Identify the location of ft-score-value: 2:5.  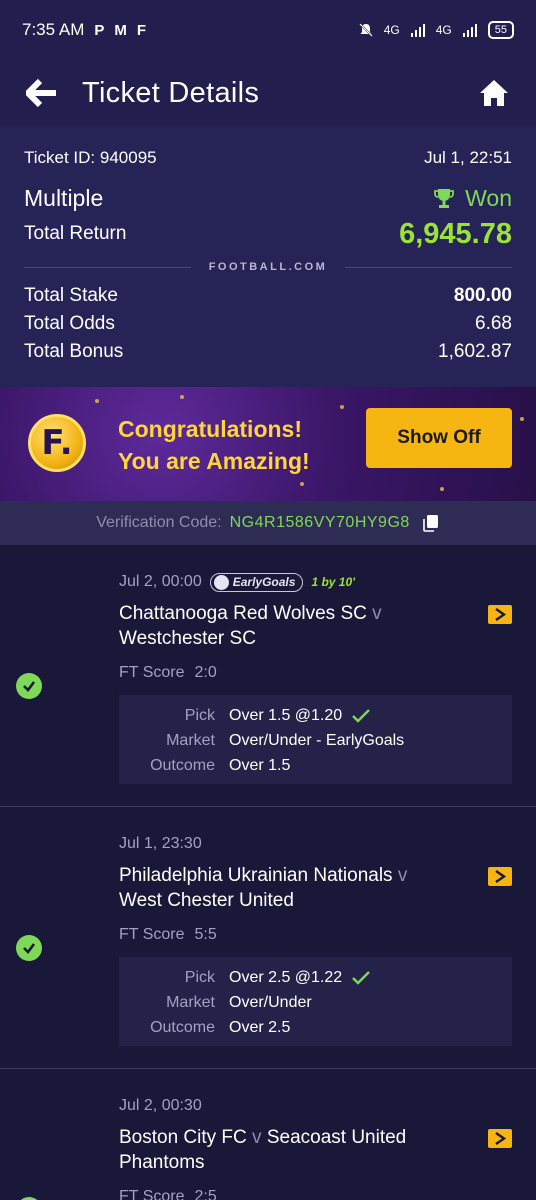
(205, 1194).